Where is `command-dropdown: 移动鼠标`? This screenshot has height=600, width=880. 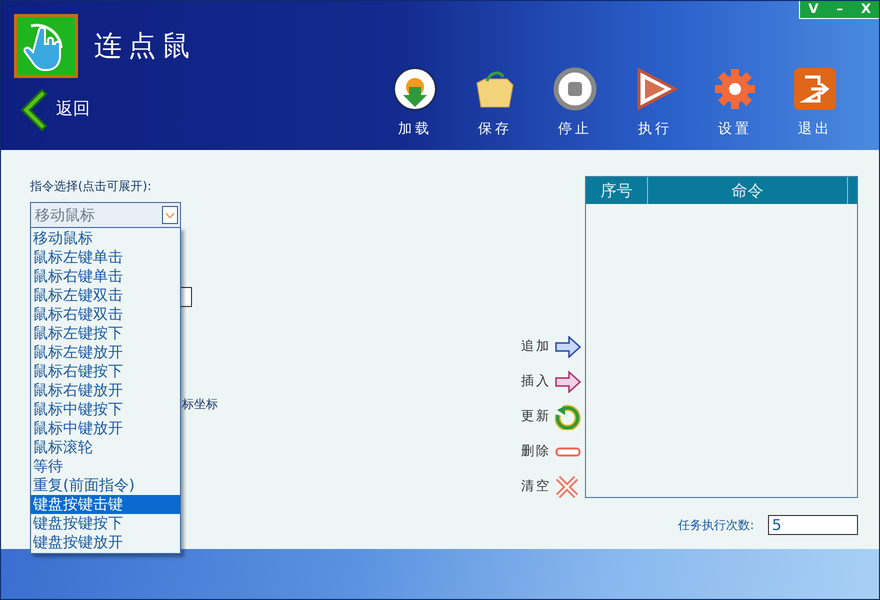 command-dropdown: 移动鼠标 is located at coordinates (105, 215).